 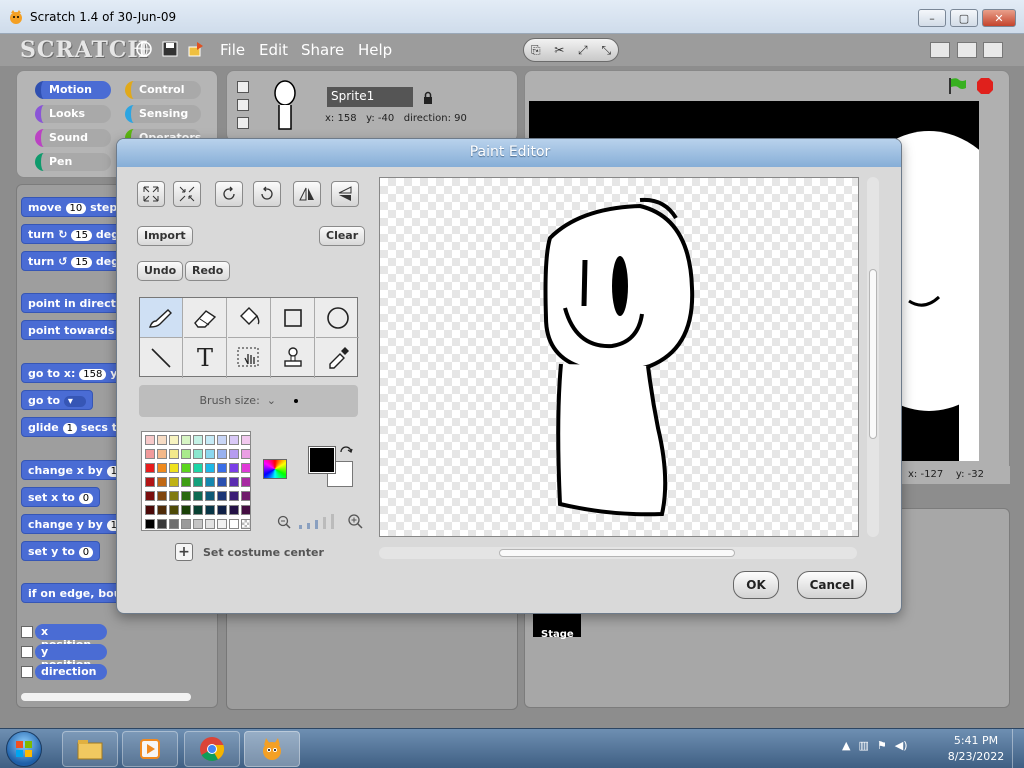 What do you see at coordinates (976, 749) in the screenshot?
I see `system-clock: 5:41 PM 8/23/2022` at bounding box center [976, 749].